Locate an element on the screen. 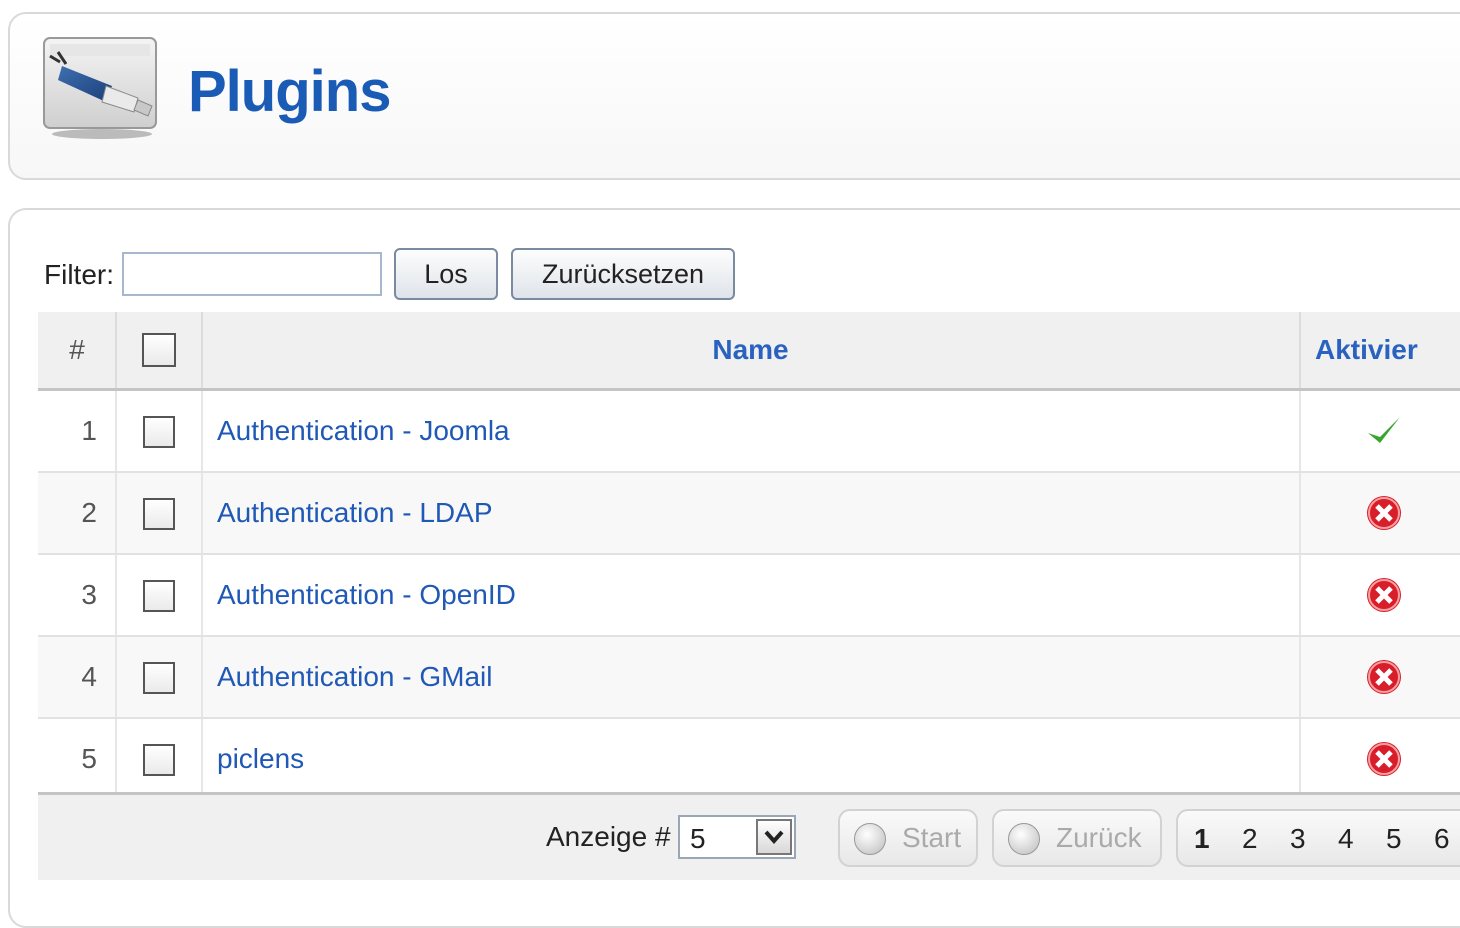 This screenshot has height=928, width=1460. page-number-link: 4 is located at coordinates (1346, 839).